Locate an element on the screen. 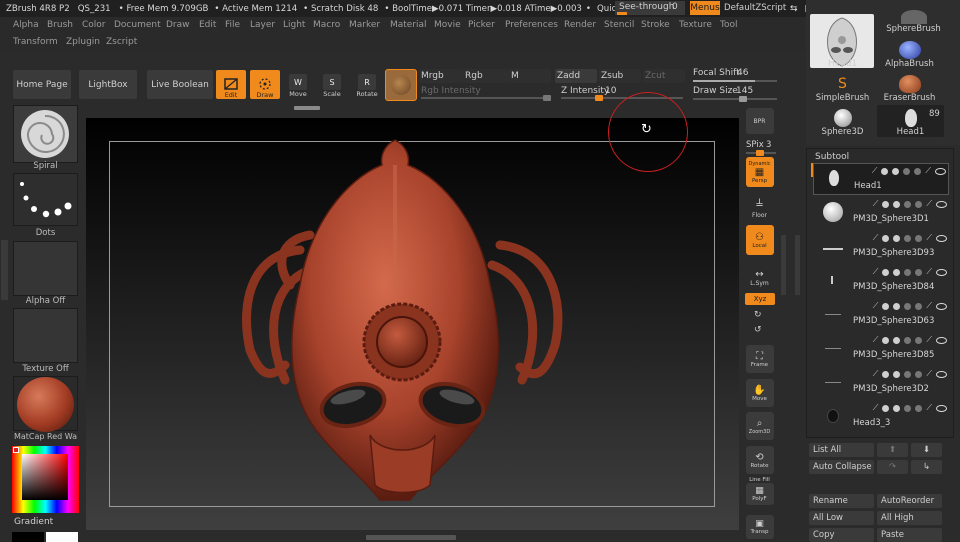 Image resolution: width=960 pixels, height=542 pixels. lsym-button: ↔ L.Sym is located at coordinates (759, 277).